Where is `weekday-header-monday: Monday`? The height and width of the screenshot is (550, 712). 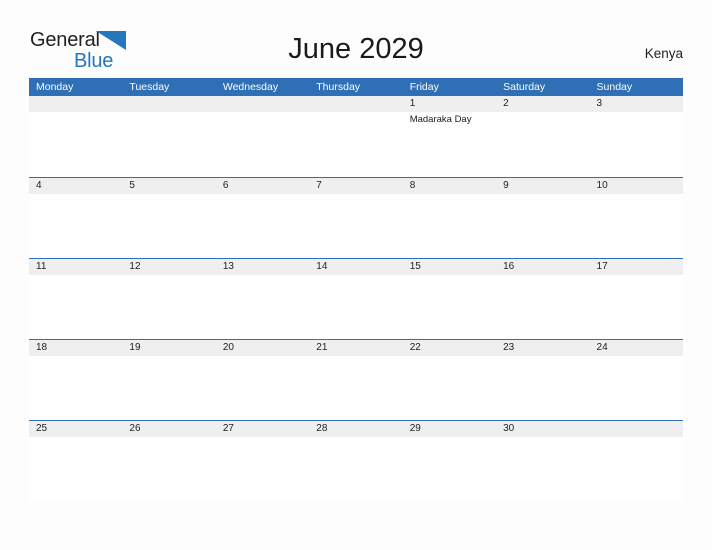 weekday-header-monday: Monday is located at coordinates (55, 87).